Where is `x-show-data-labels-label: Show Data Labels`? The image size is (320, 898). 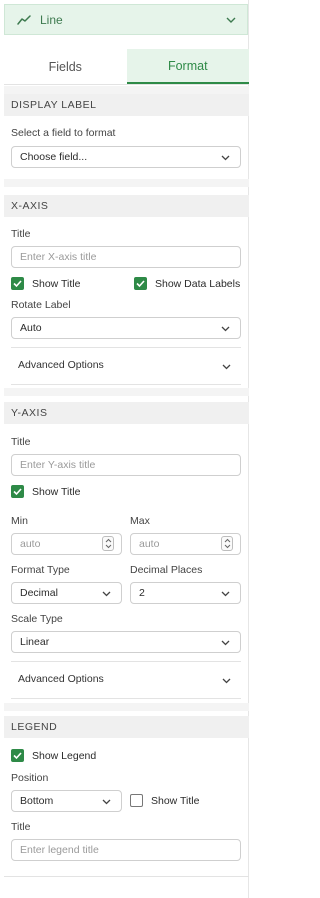 x-show-data-labels-label: Show Data Labels is located at coordinates (198, 284).